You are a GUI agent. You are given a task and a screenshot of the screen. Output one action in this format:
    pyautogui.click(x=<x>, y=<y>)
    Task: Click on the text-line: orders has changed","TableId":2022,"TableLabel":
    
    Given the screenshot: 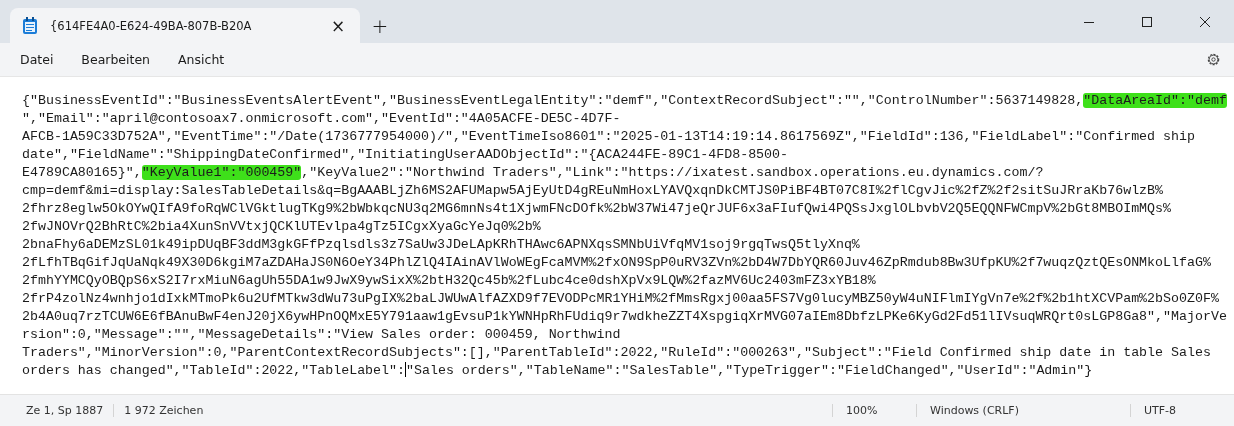 What is the action you would take?
    pyautogui.click(x=213, y=370)
    